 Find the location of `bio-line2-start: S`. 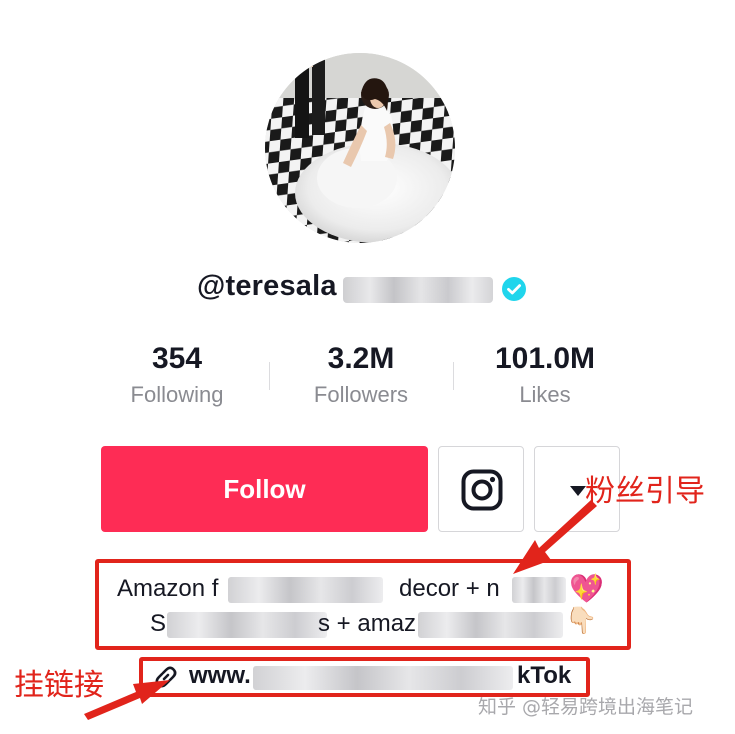

bio-line2-start: S is located at coordinates (158, 623).